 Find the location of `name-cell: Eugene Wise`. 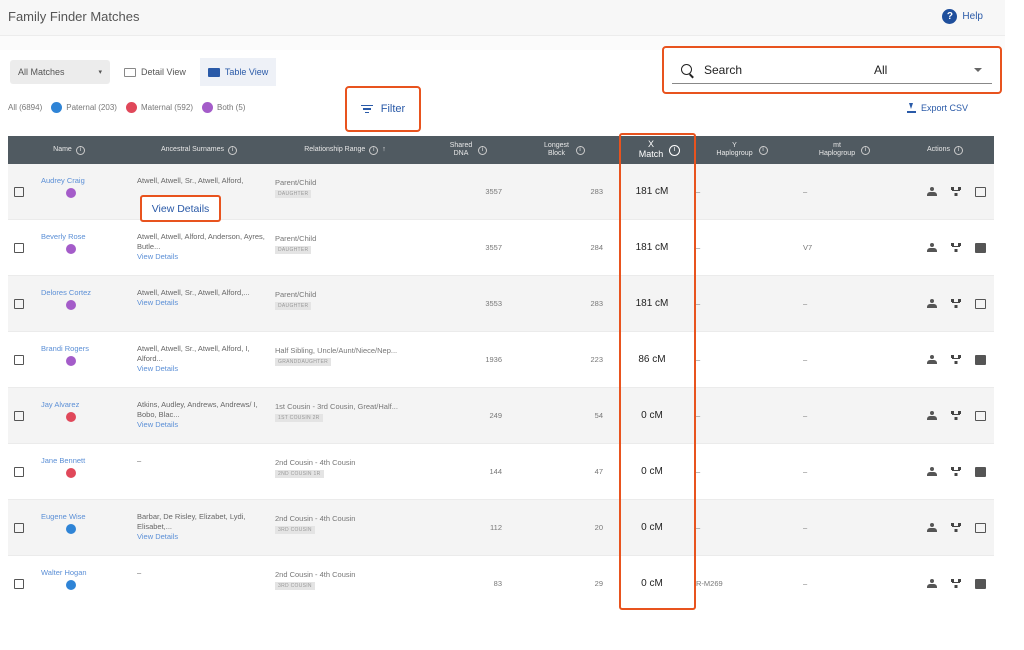

name-cell: Eugene Wise is located at coordinates (80, 527).